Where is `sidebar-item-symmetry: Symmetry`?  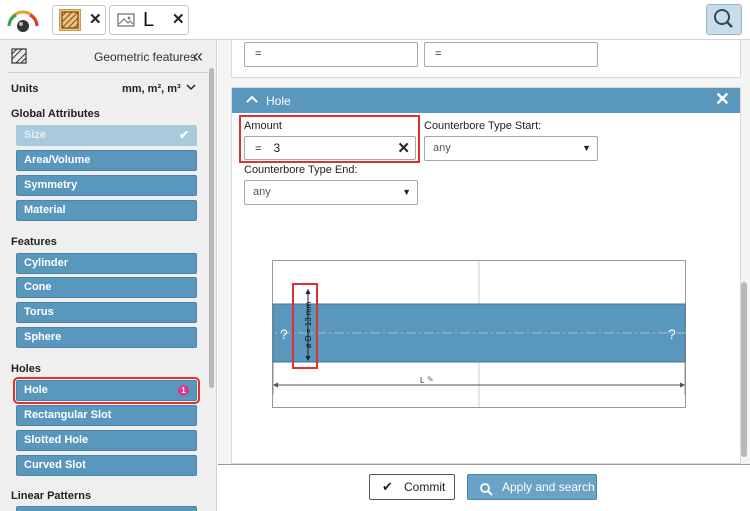
sidebar-item-symmetry: Symmetry is located at coordinates (106, 185).